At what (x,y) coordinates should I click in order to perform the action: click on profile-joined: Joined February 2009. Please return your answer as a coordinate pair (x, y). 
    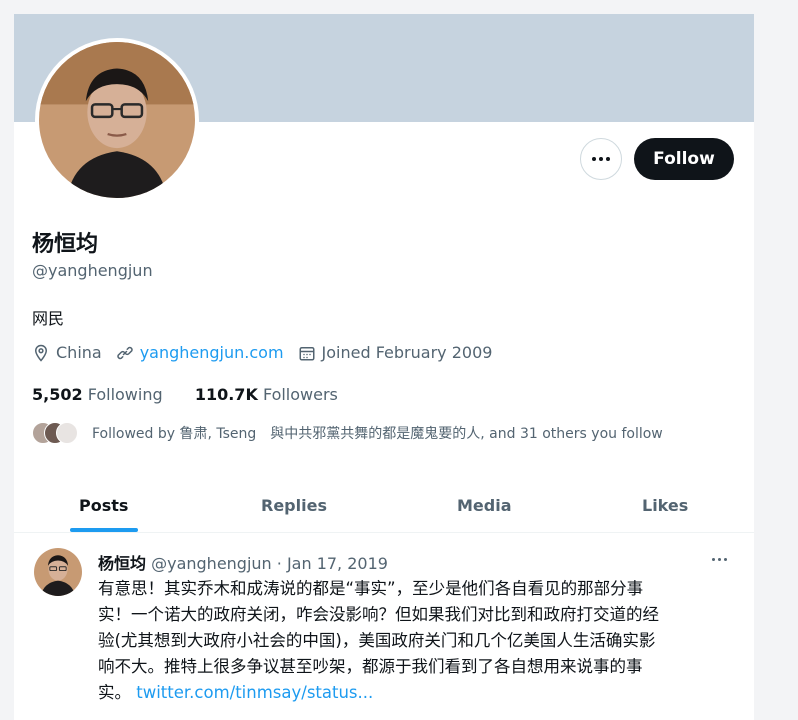
    Looking at the image, I should click on (395, 352).